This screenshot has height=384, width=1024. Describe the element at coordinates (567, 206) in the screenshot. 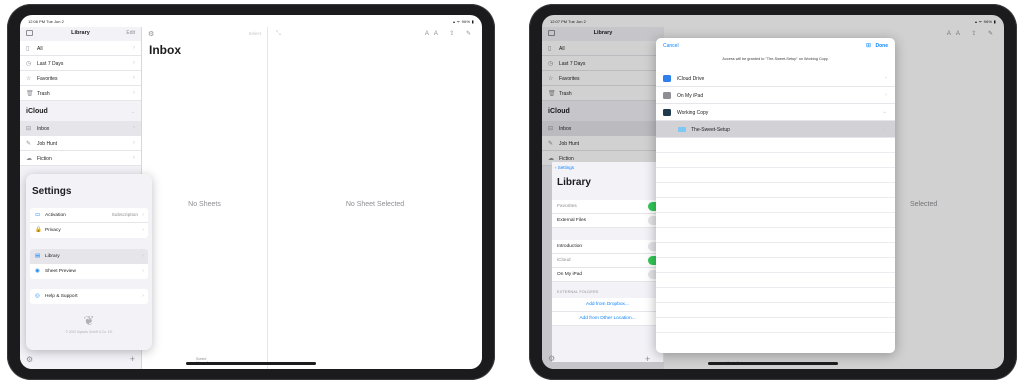

I see `row-label: Favorites` at that location.